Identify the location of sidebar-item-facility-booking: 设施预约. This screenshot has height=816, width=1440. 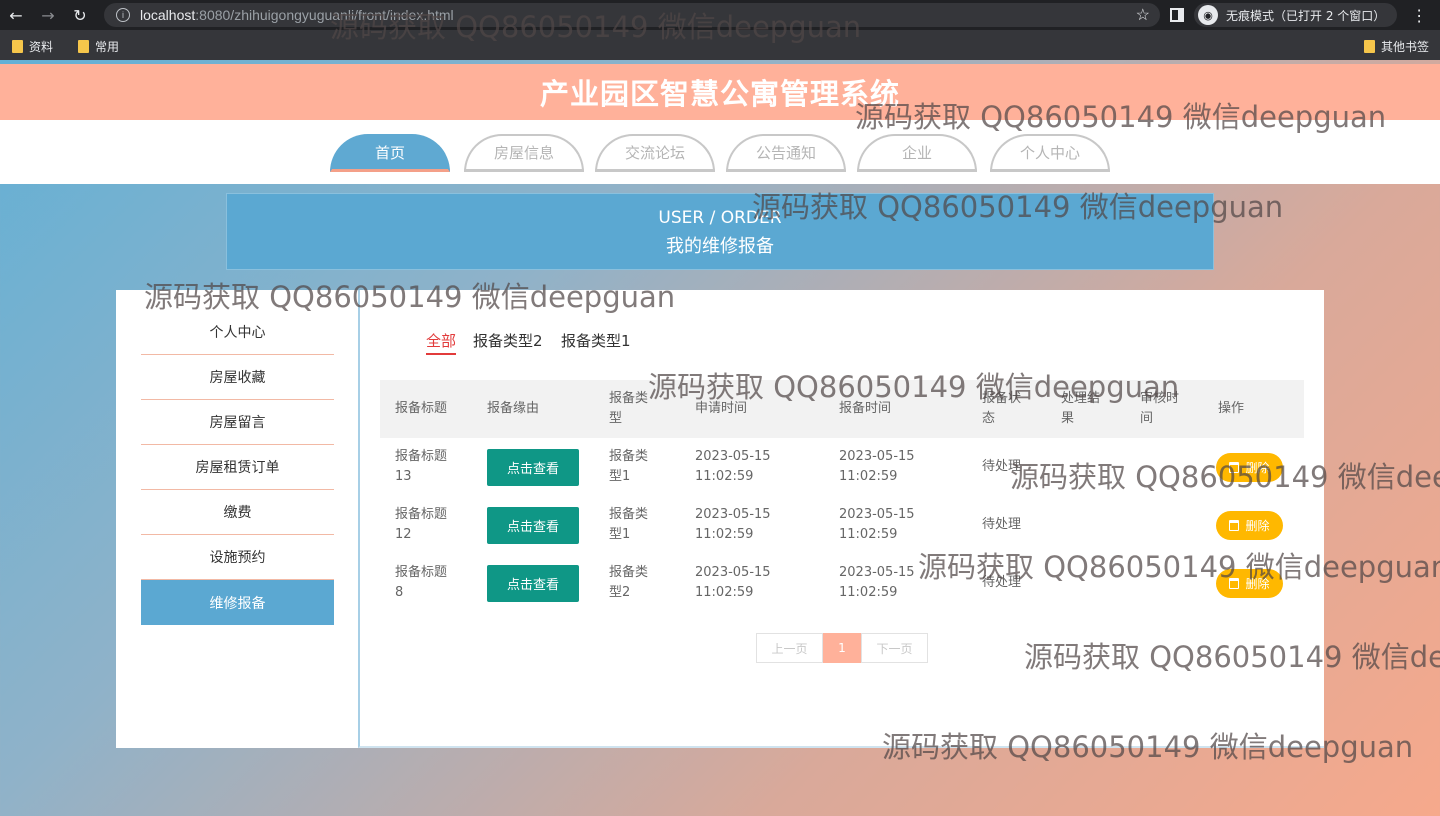
(237, 557).